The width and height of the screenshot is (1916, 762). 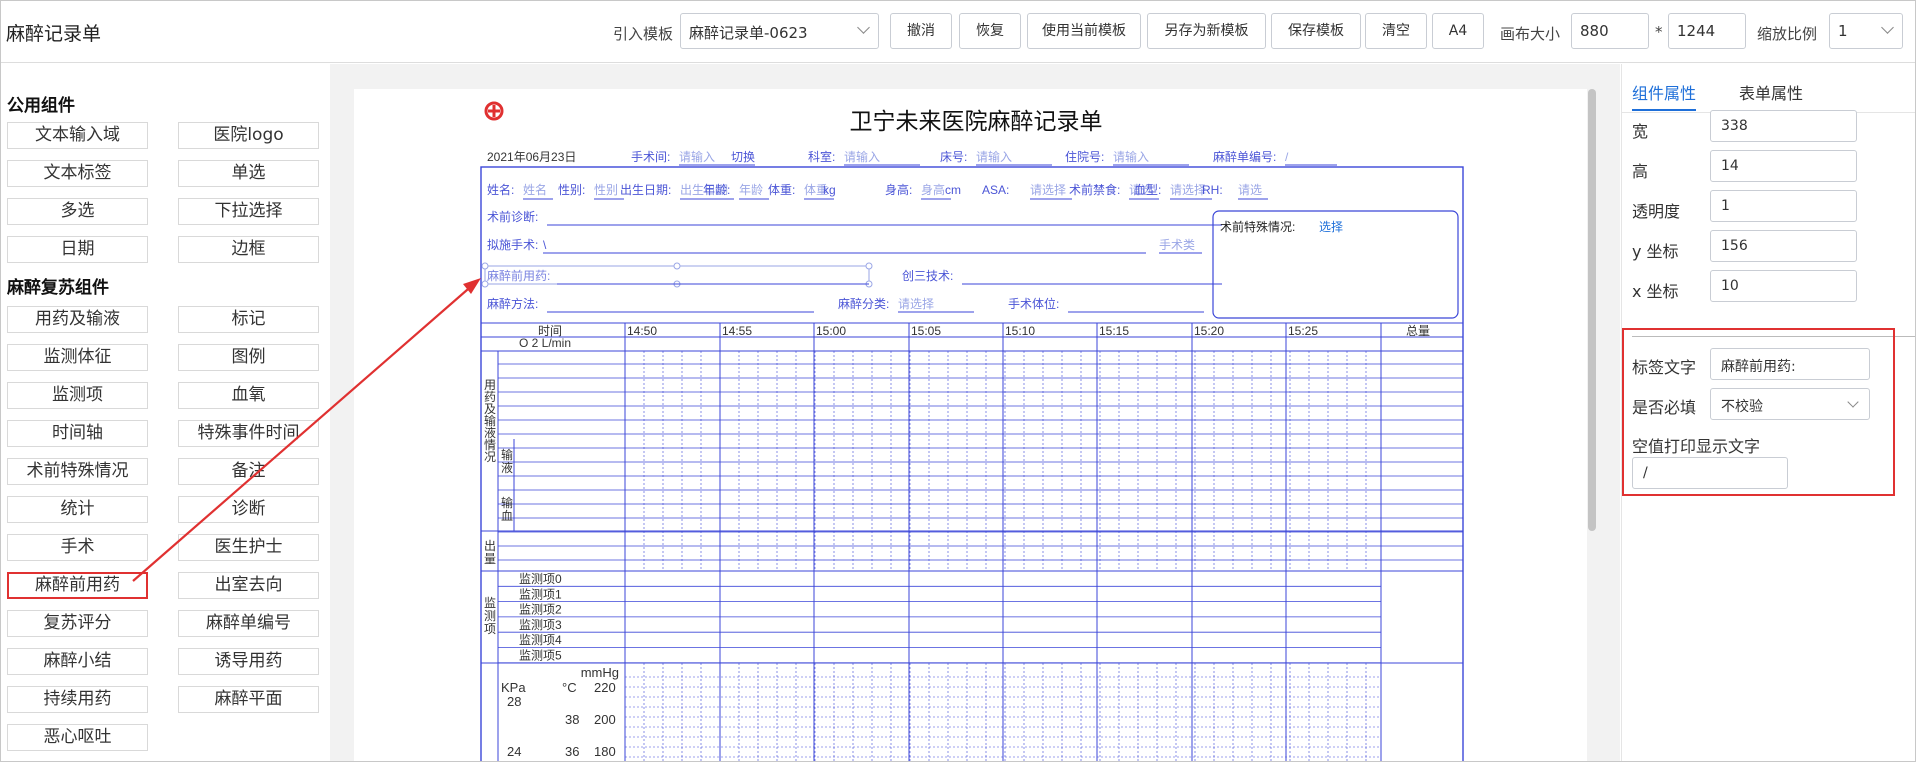 What do you see at coordinates (1640, 171) in the screenshot?
I see `prop-label: 高` at bounding box center [1640, 171].